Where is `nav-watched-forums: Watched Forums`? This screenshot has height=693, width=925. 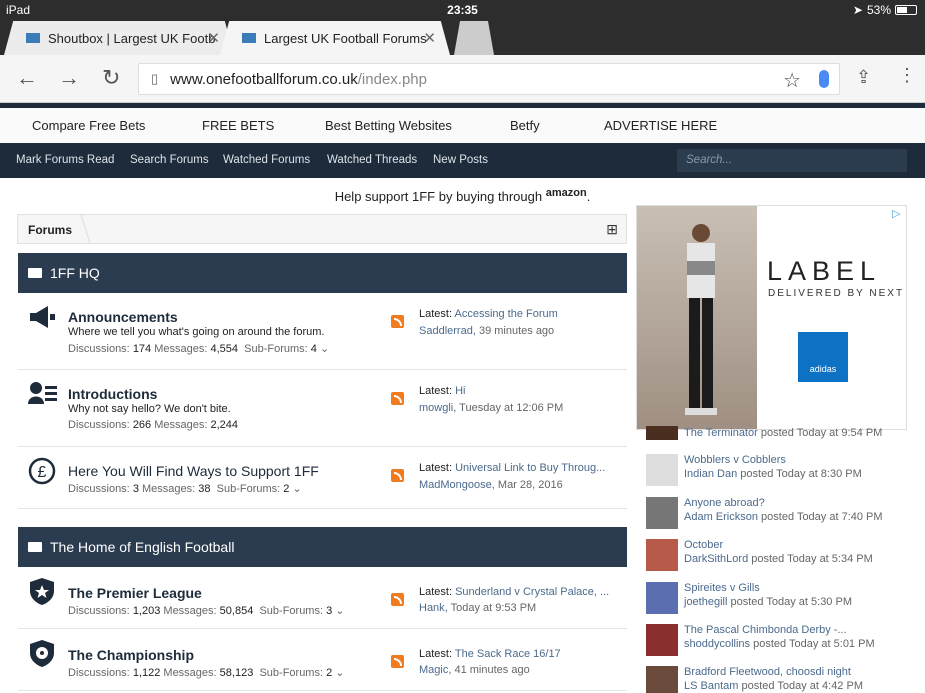
nav-watched-forums: Watched Forums is located at coordinates (266, 160).